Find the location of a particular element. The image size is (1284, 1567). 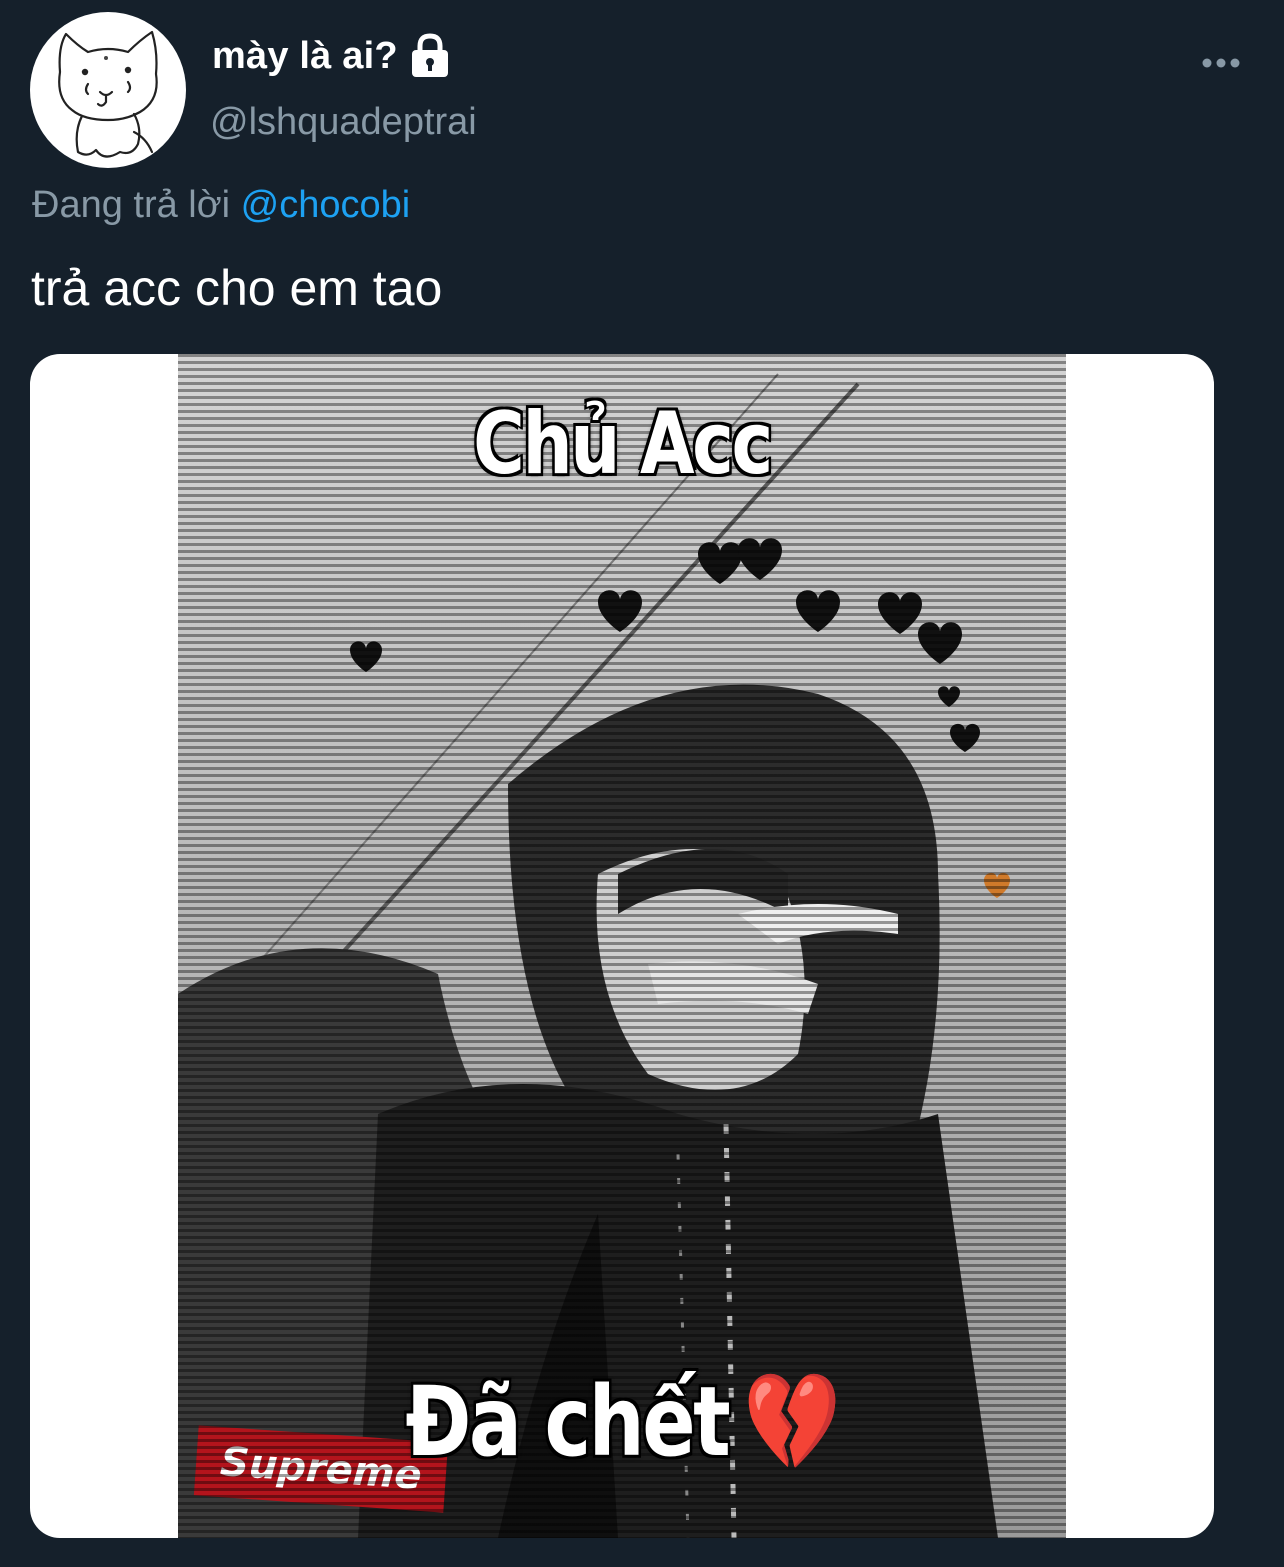

caption-top: Chủ Acc is located at coordinates (623, 444).